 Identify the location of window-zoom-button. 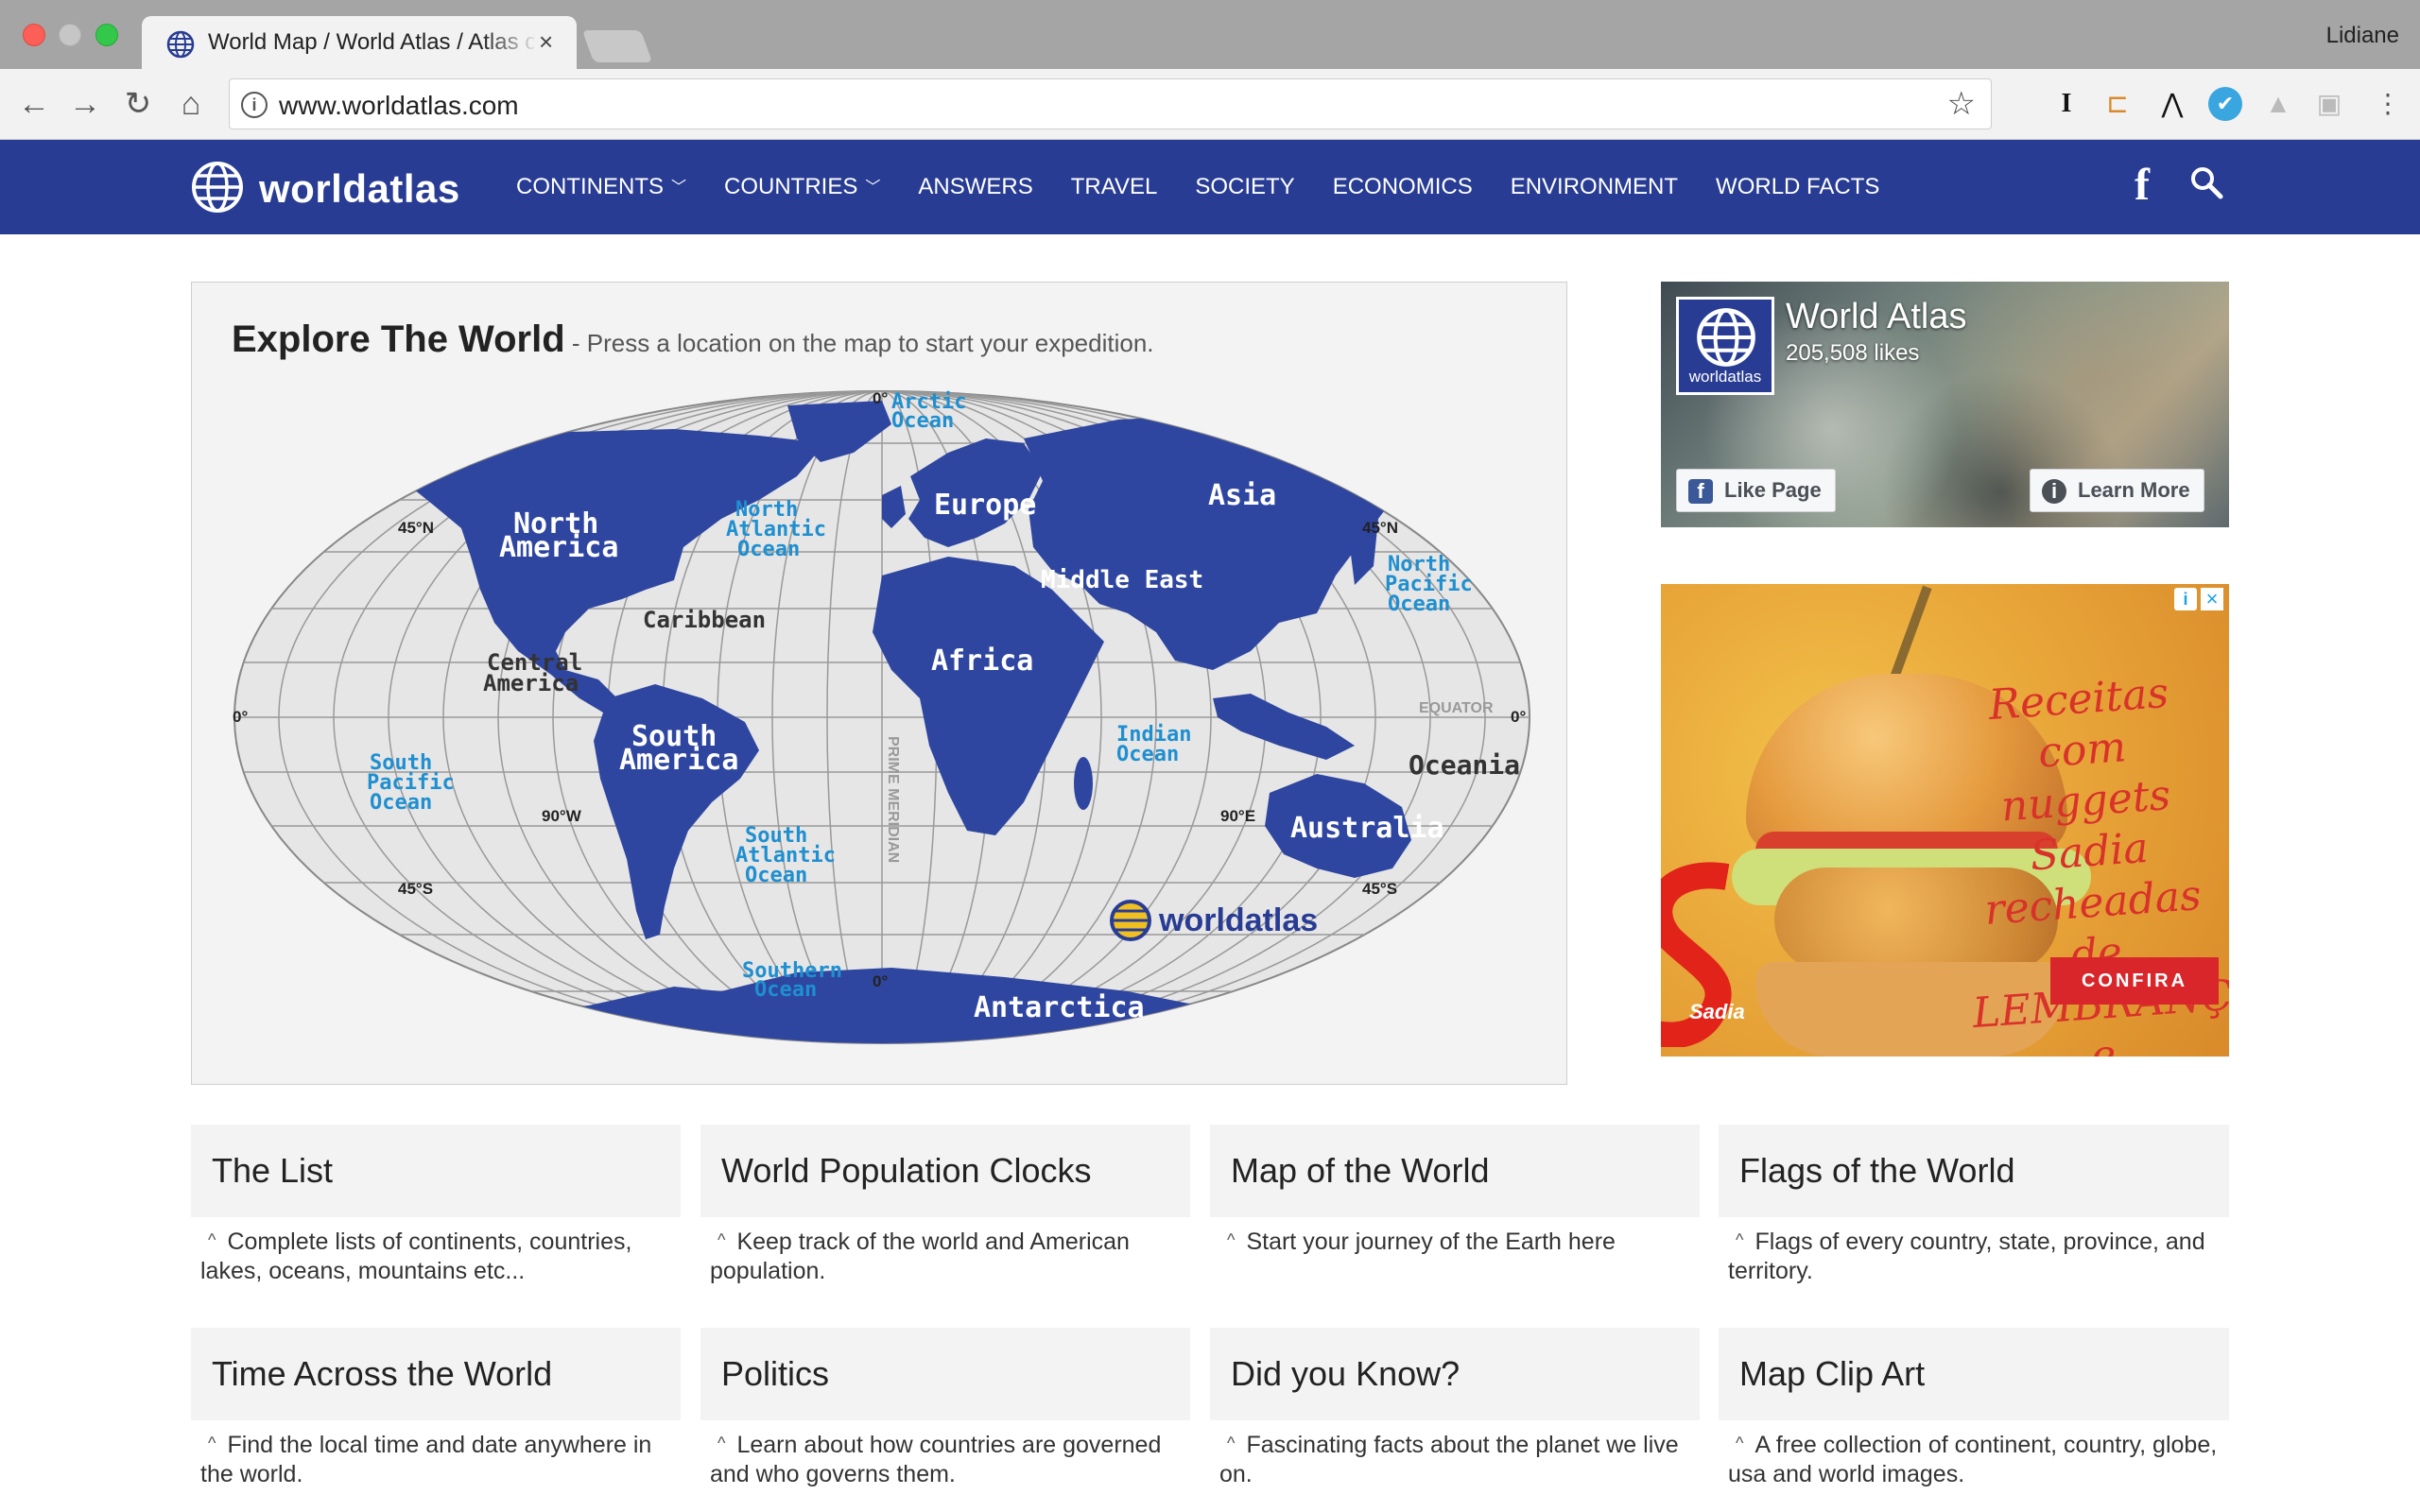
(107, 35).